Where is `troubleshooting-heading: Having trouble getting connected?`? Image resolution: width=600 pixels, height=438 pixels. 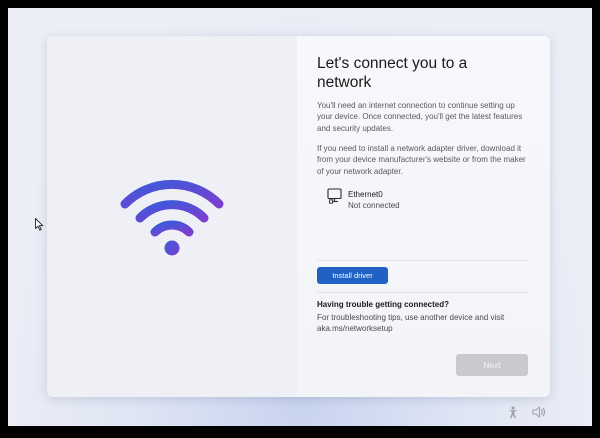 troubleshooting-heading: Having trouble getting connected? is located at coordinates (383, 304).